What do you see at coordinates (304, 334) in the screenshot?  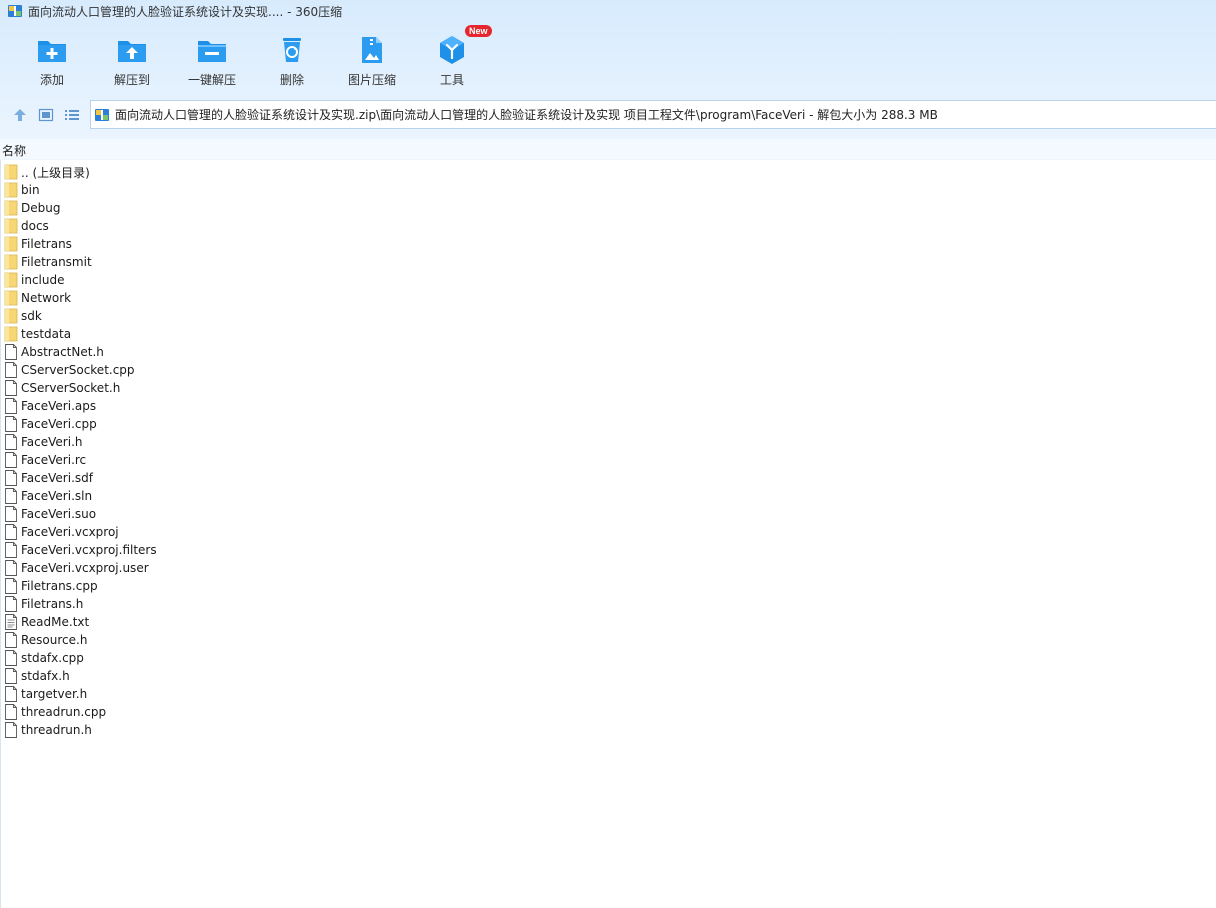 I see `folder-row: testdata` at bounding box center [304, 334].